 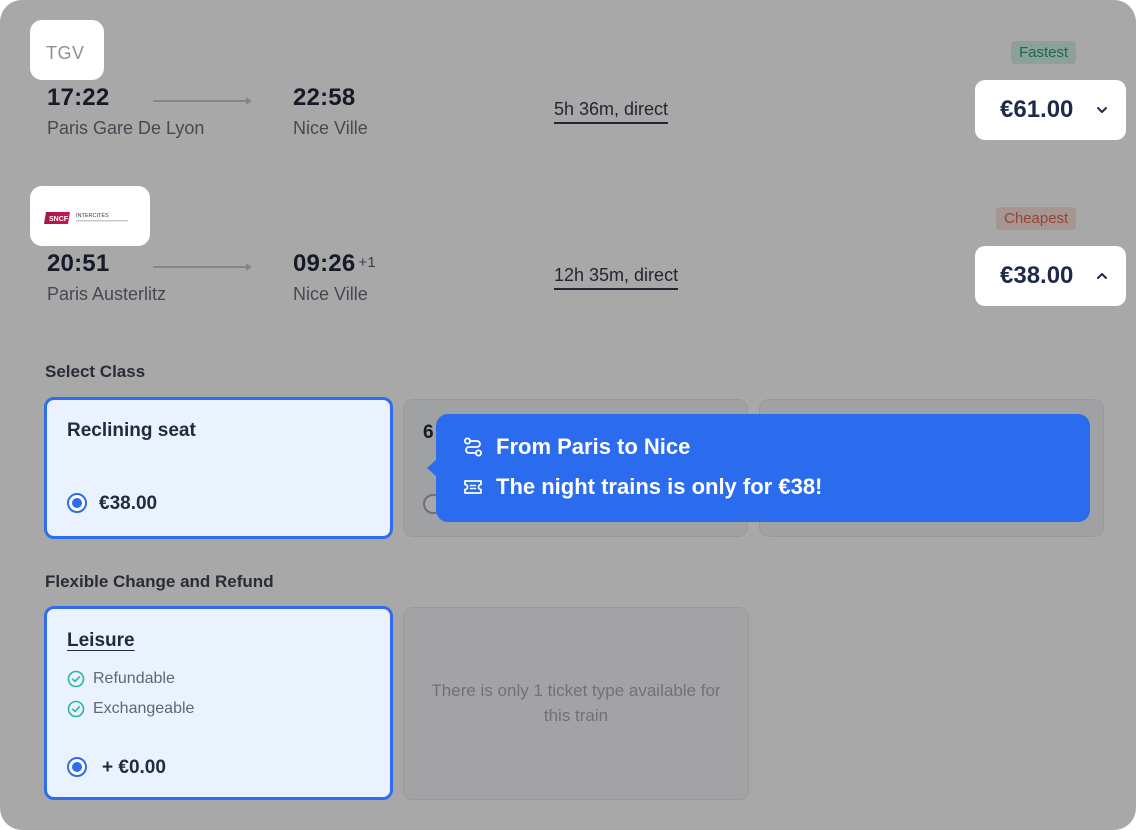 I want to click on feature-exchangeable: Exchangeable, so click(x=130, y=709).